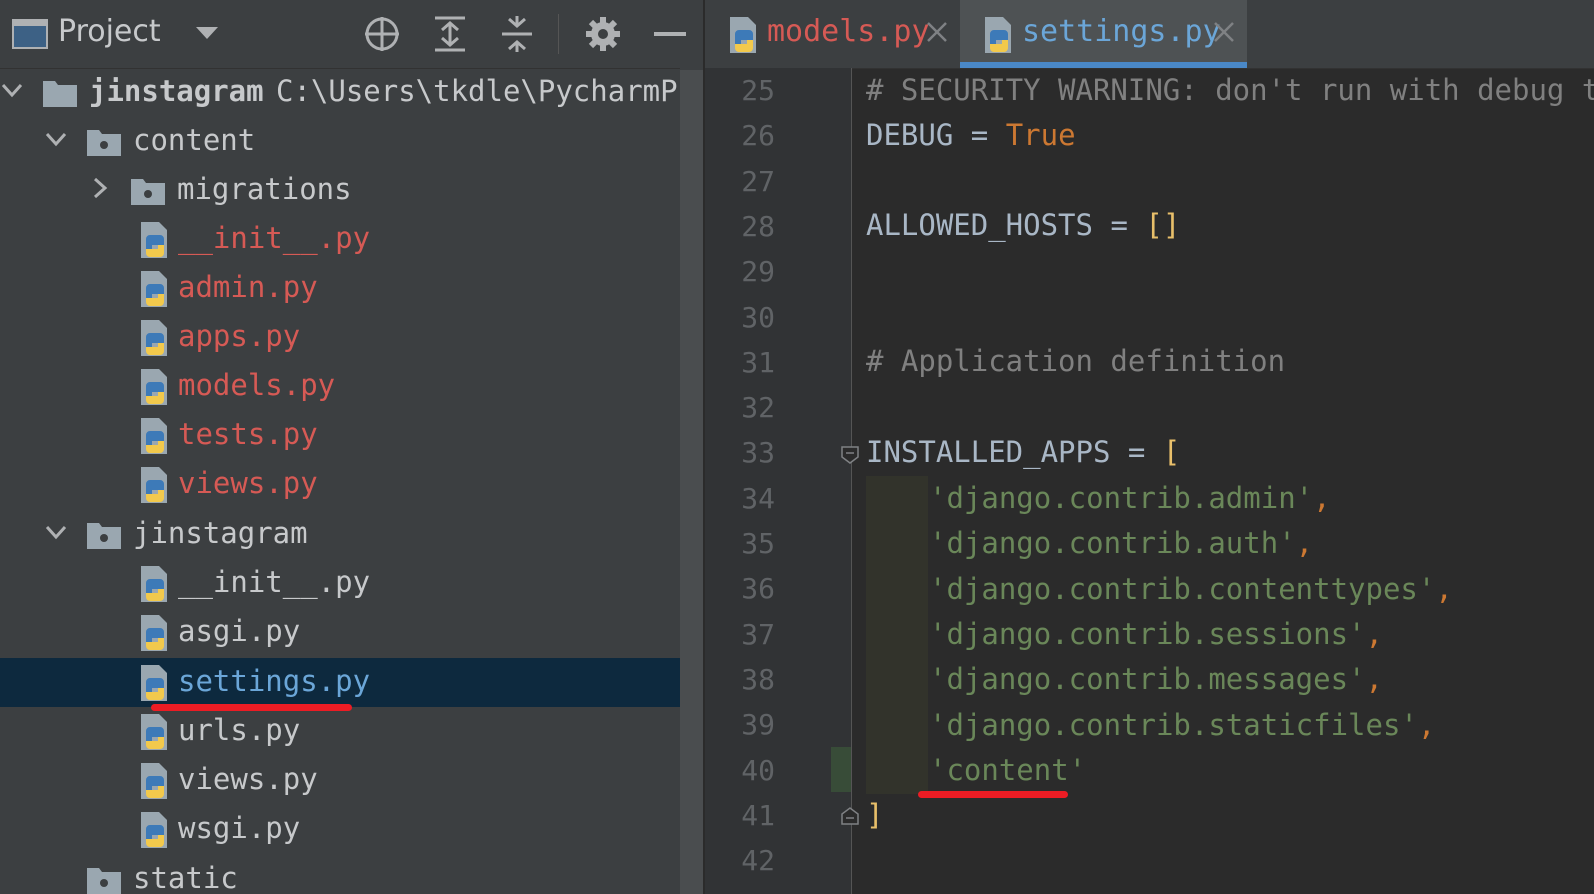 This screenshot has height=894, width=1594. Describe the element at coordinates (1182, 588) in the screenshot. I see `string-literal: 'django.contrib.contenttypes'` at that location.